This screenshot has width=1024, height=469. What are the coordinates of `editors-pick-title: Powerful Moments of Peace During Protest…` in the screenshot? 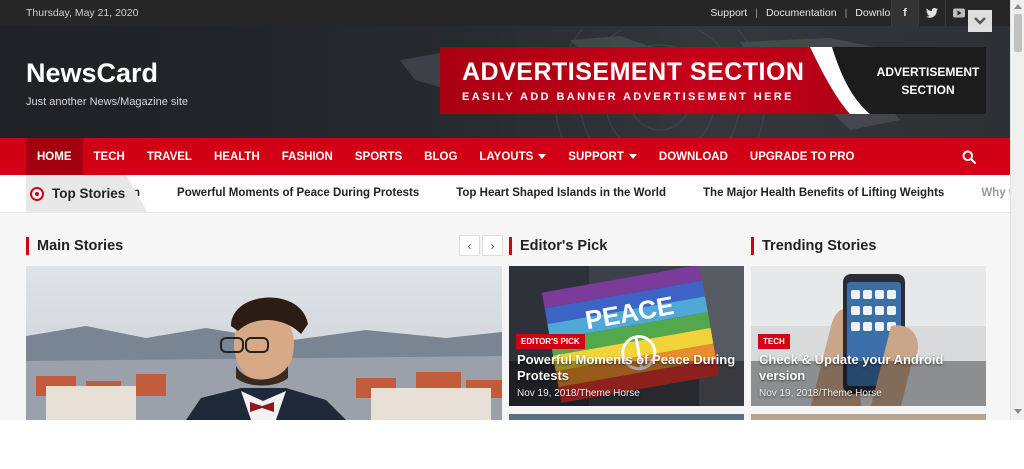 It's located at (627, 368).